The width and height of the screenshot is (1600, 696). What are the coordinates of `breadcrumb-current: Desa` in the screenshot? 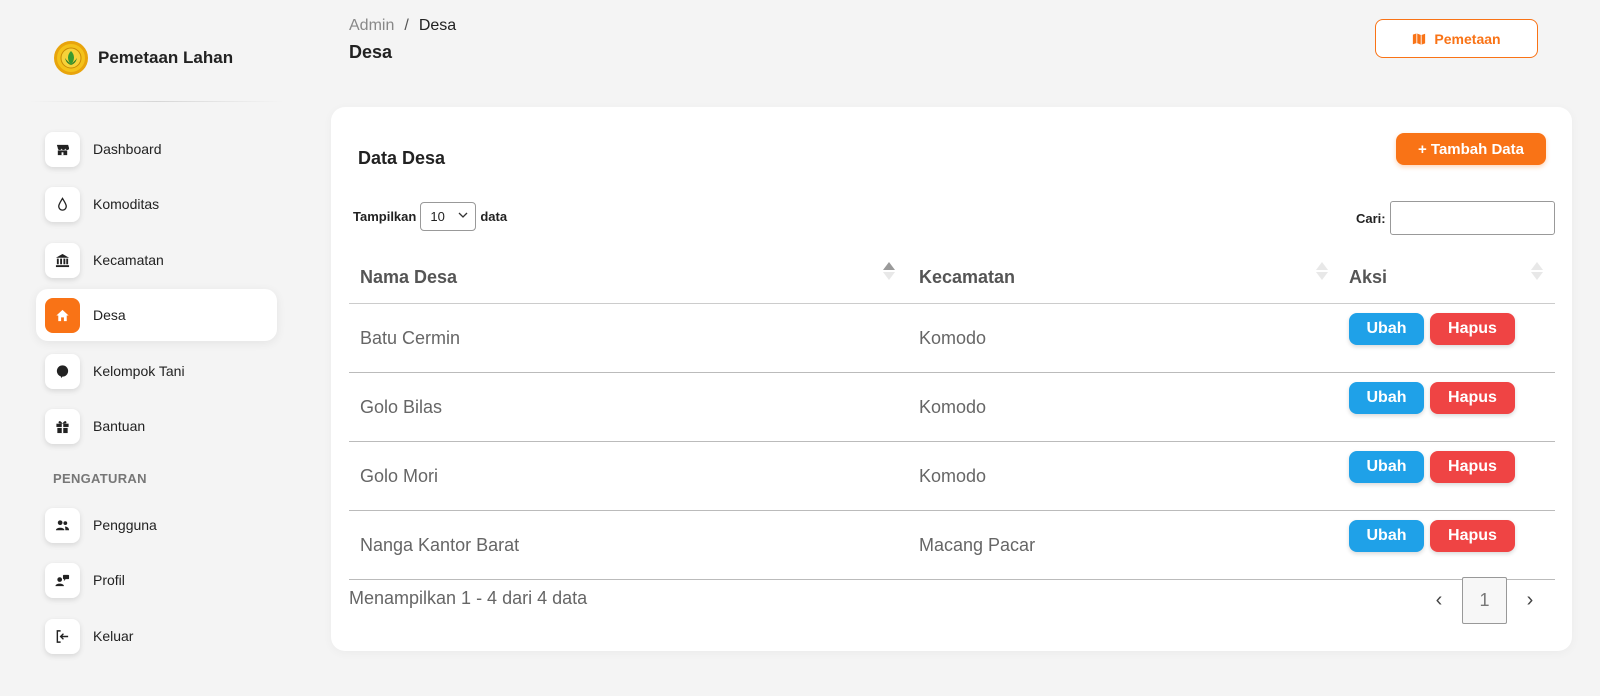 It's located at (437, 25).